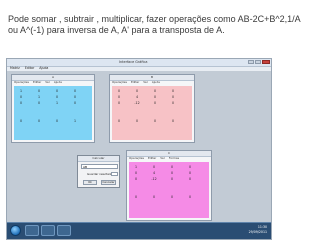 Image resolution: width=320 pixels, height=240 pixels. I want to click on matrix-c-cell: 1, so click(136, 167).